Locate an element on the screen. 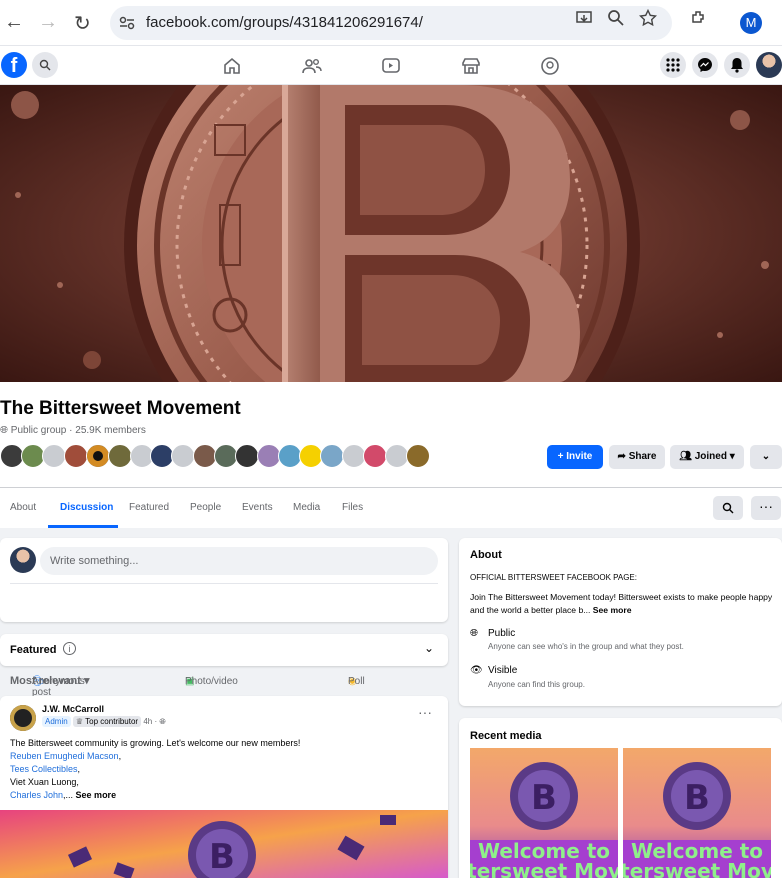  divider is located at coordinates (224, 583).